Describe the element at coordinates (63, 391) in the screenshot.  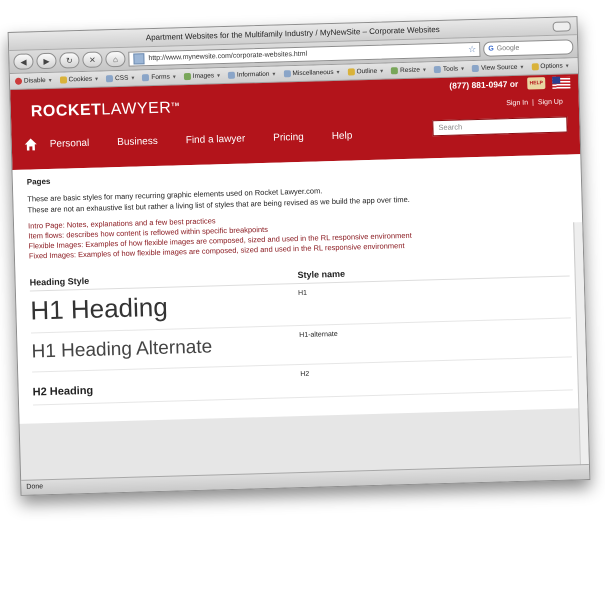
I see `h2-sample: H2 Heading` at that location.